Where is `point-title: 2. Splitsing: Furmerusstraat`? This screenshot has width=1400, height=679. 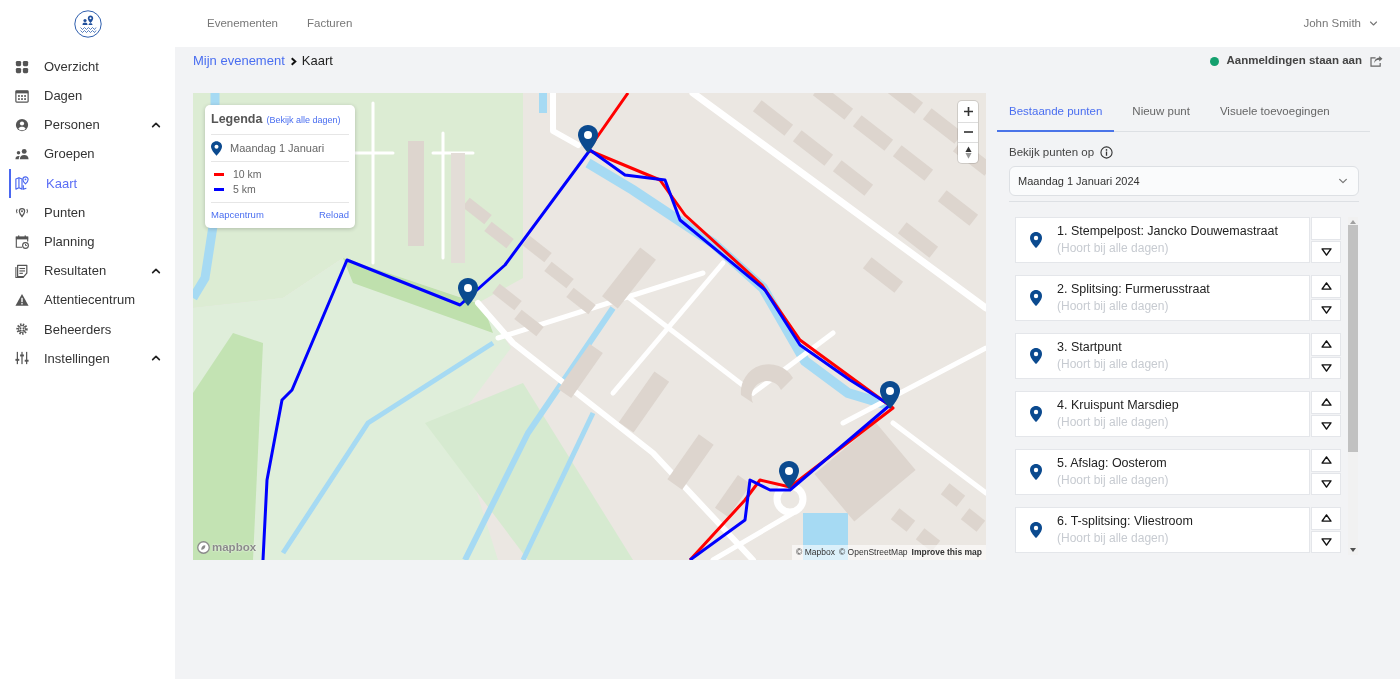
point-title: 2. Splitsing: Furmerusstraat is located at coordinates (1133, 289).